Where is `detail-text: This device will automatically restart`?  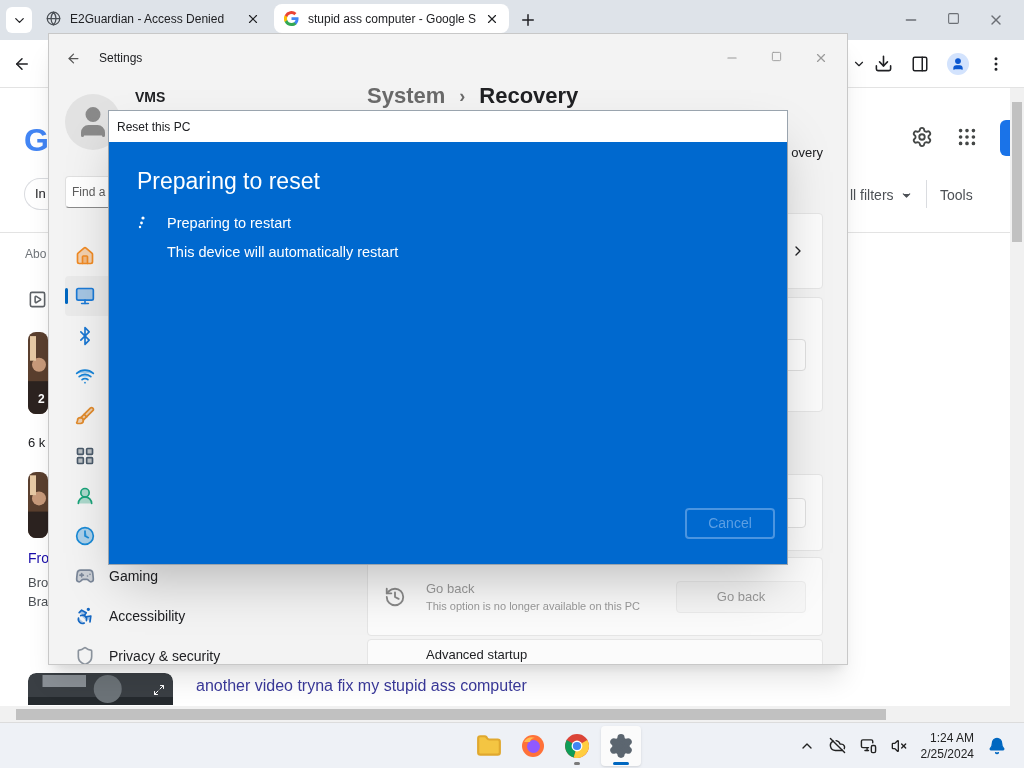 detail-text: This device will automatically restart is located at coordinates (283, 253).